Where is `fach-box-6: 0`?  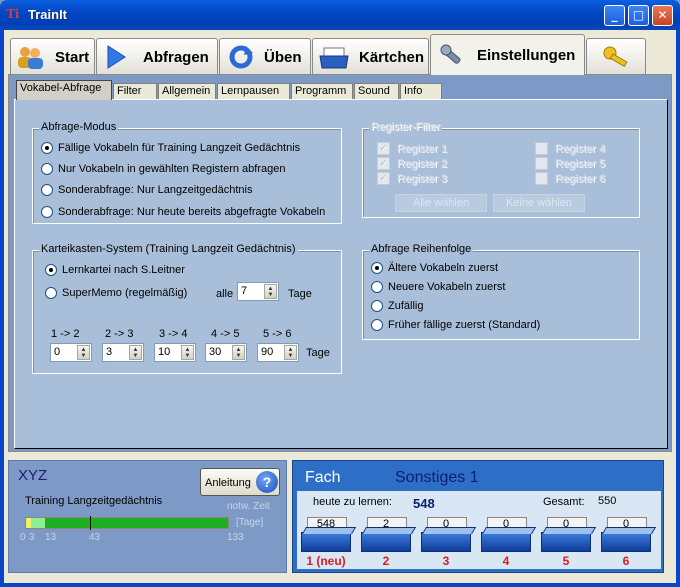 fach-box-6: 0 is located at coordinates (626, 535).